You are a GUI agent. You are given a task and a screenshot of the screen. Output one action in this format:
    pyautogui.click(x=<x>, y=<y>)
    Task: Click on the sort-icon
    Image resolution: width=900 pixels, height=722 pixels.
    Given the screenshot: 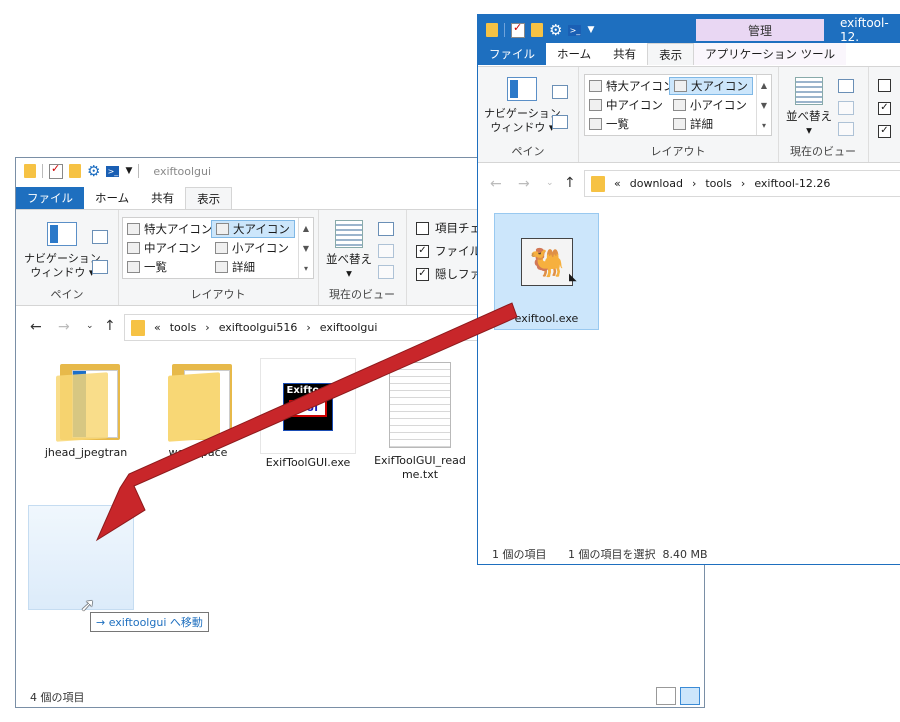 What is the action you would take?
    pyautogui.click(x=809, y=91)
    